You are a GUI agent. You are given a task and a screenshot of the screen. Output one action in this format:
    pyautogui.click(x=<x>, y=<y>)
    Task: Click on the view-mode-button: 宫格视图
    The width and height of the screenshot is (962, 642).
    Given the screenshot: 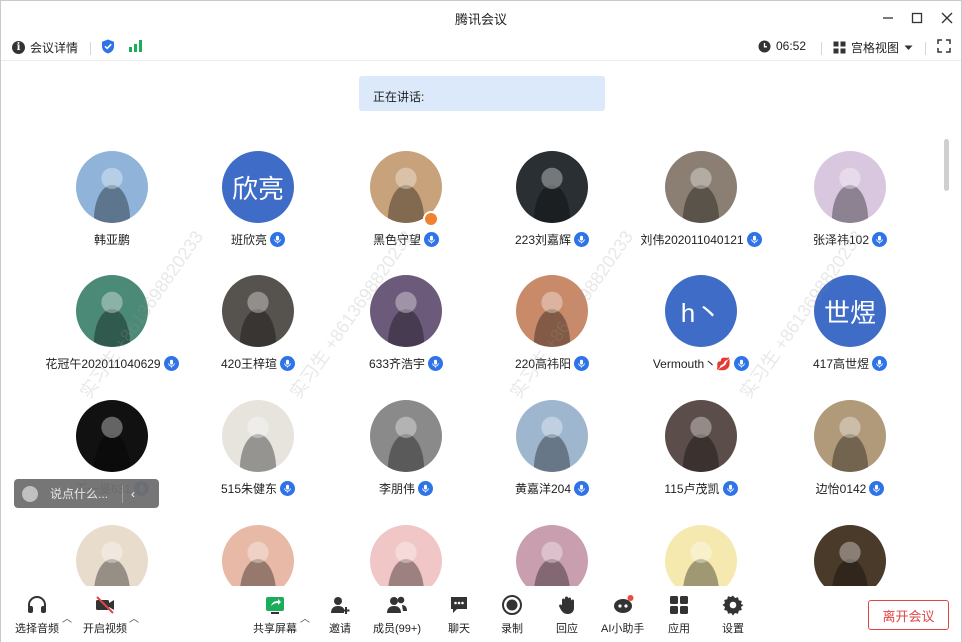 What is the action you would take?
    pyautogui.click(x=873, y=47)
    